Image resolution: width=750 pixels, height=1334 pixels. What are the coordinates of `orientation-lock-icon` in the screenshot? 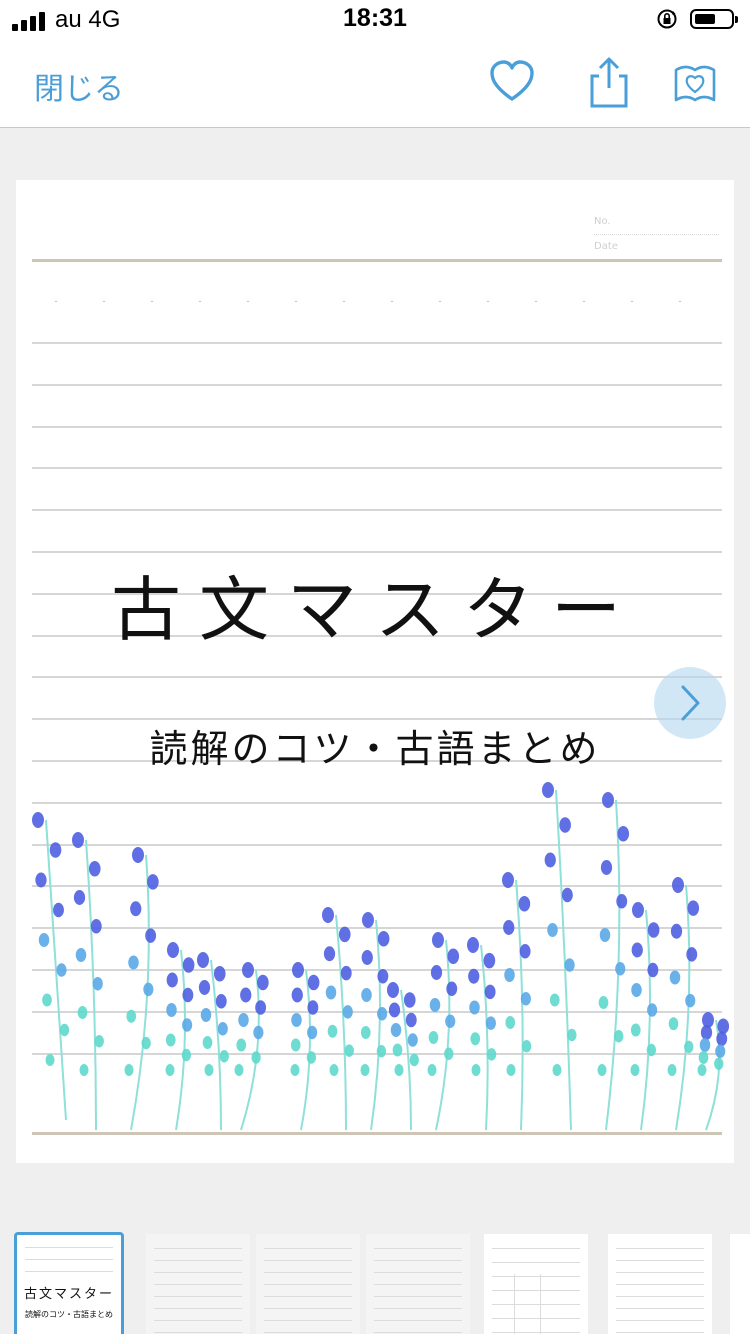 It's located at (667, 19).